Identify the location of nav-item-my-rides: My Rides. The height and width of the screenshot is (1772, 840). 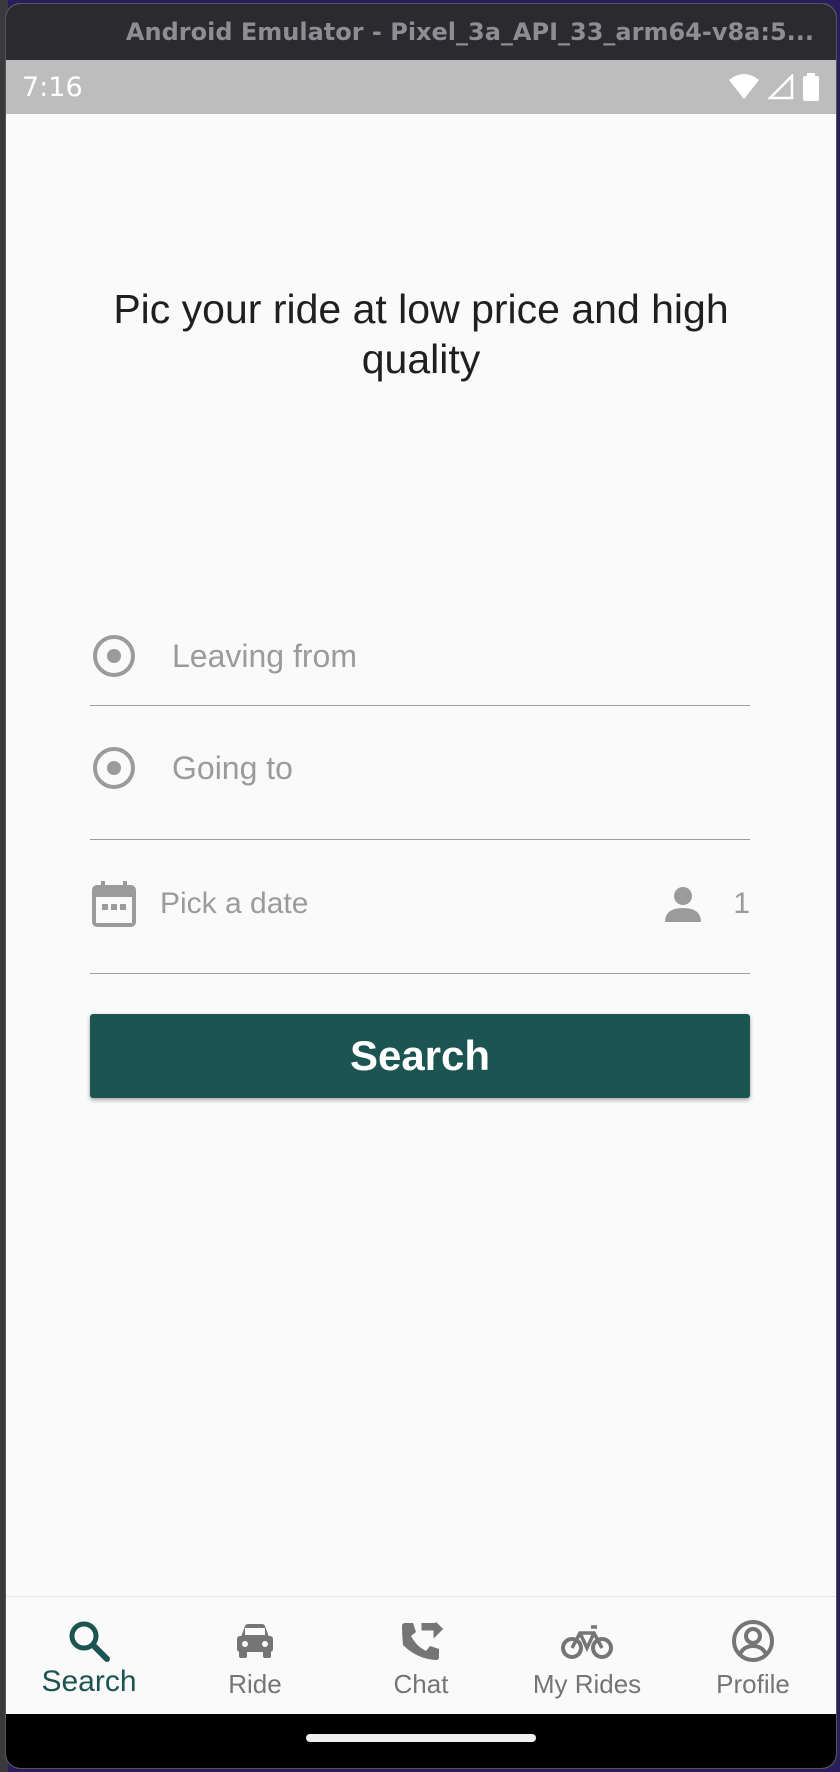
(587, 1656).